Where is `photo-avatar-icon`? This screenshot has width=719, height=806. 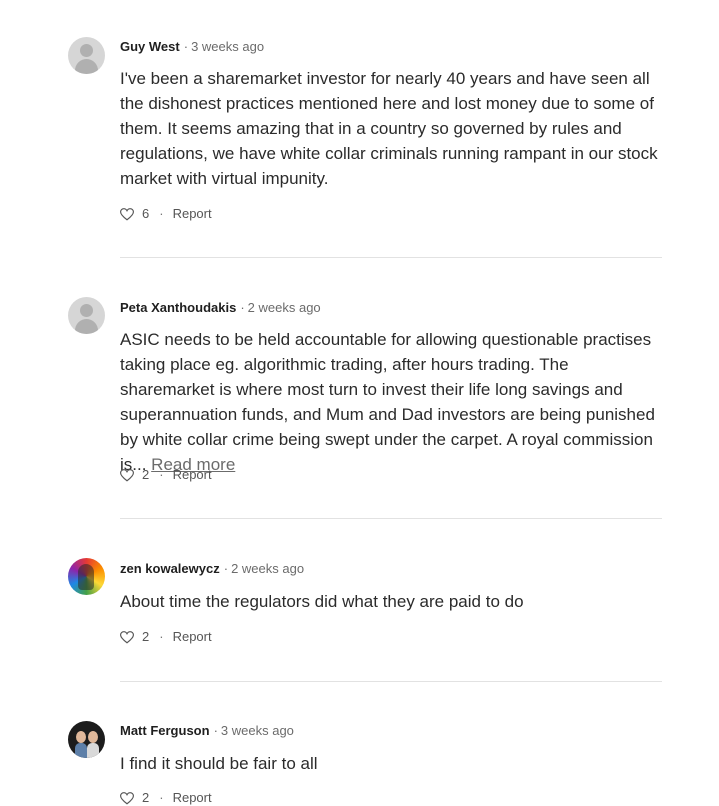
photo-avatar-icon is located at coordinates (86, 739).